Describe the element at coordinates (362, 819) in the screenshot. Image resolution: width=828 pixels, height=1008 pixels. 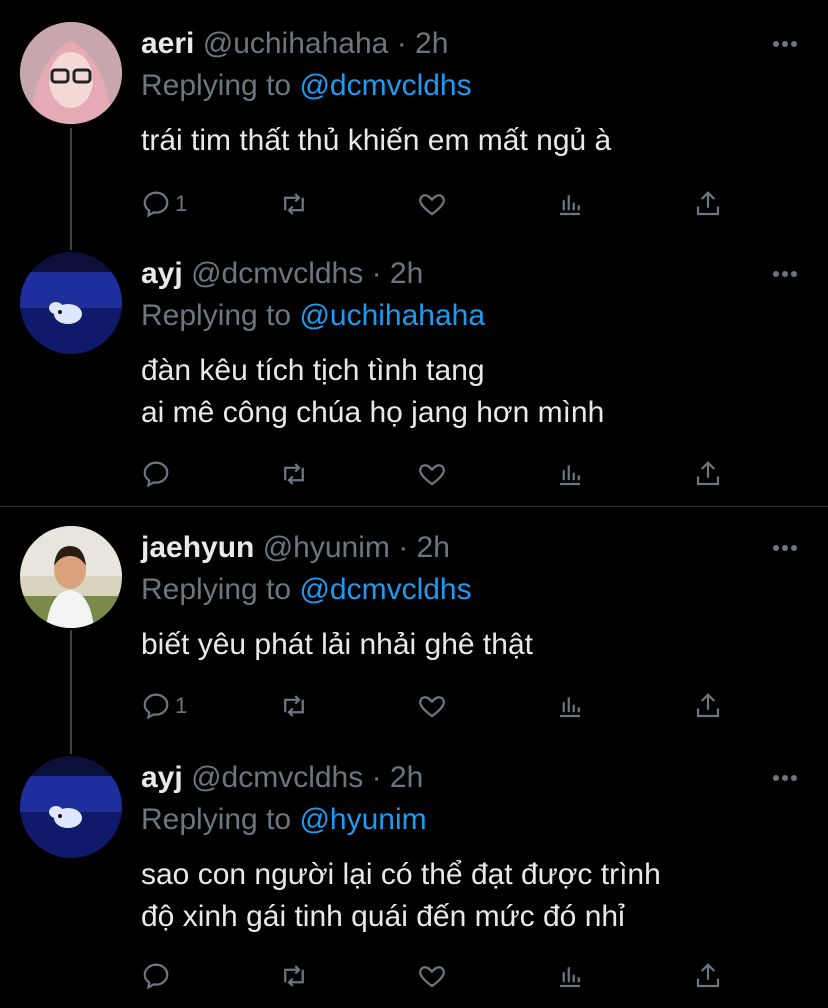
I see `mention-link: @hyunim` at that location.